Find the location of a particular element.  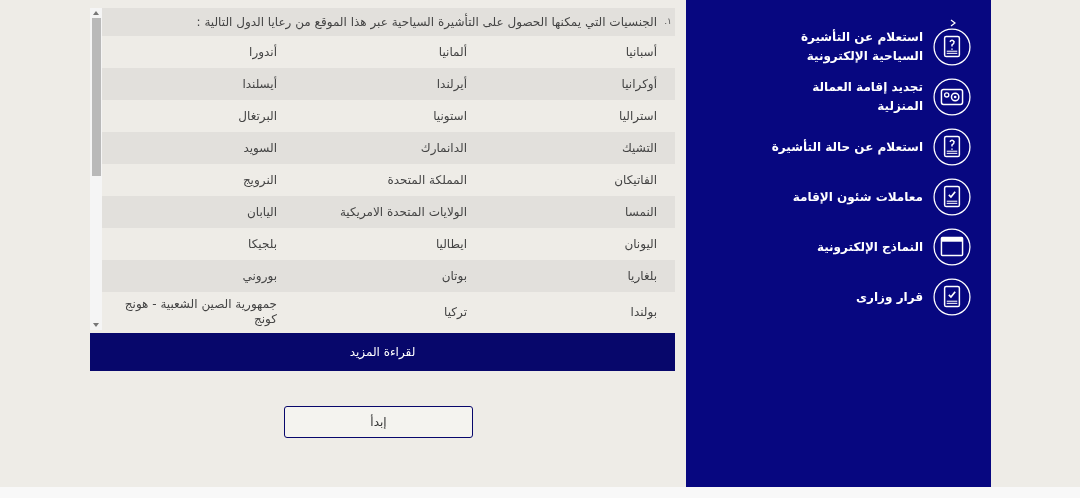

form-window-icon is located at coordinates (952, 247).